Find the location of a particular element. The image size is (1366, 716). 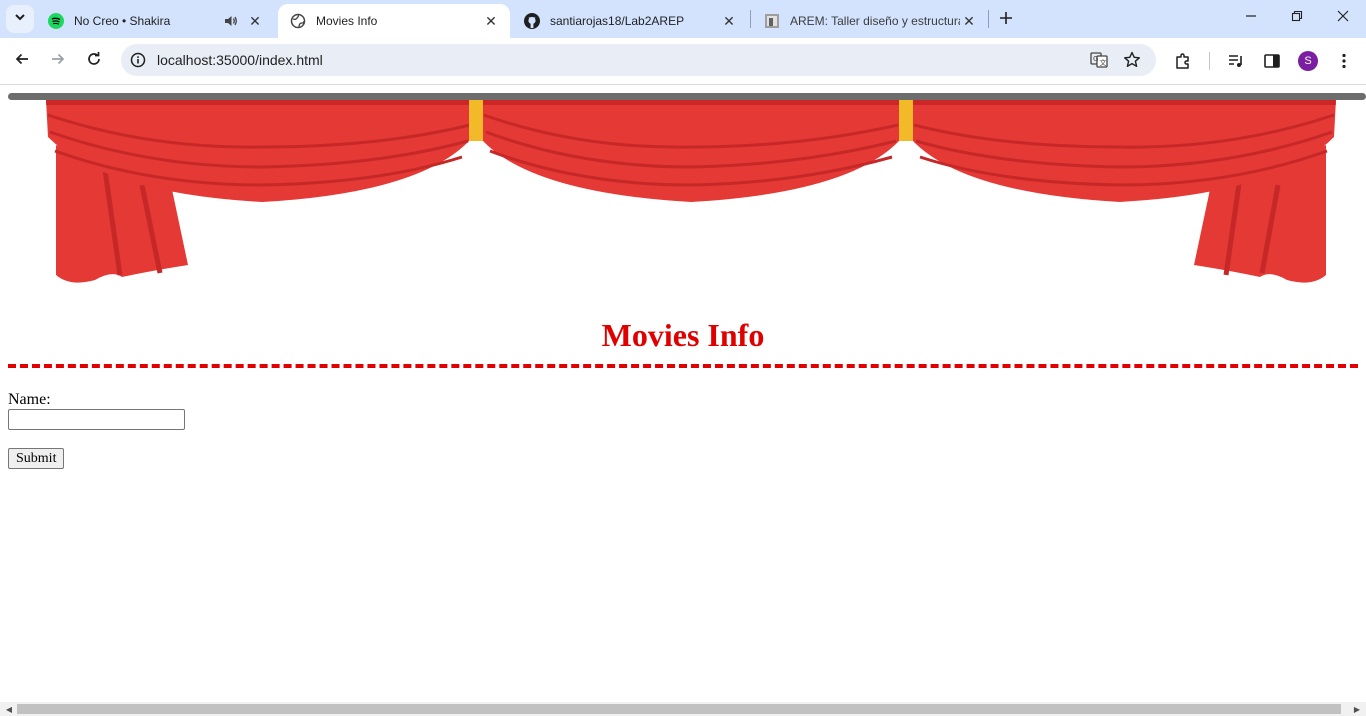

tab-title: AREM: Taller diseño y estructura is located at coordinates (875, 21).